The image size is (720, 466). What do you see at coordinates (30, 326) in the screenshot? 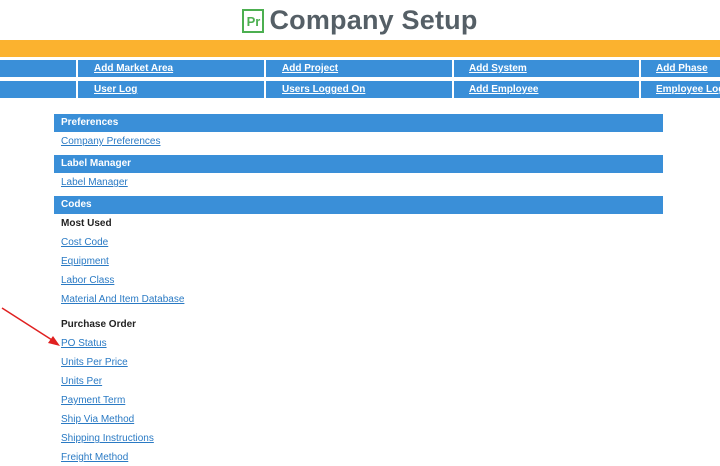
I see `annotation-arrow-icon` at bounding box center [30, 326].